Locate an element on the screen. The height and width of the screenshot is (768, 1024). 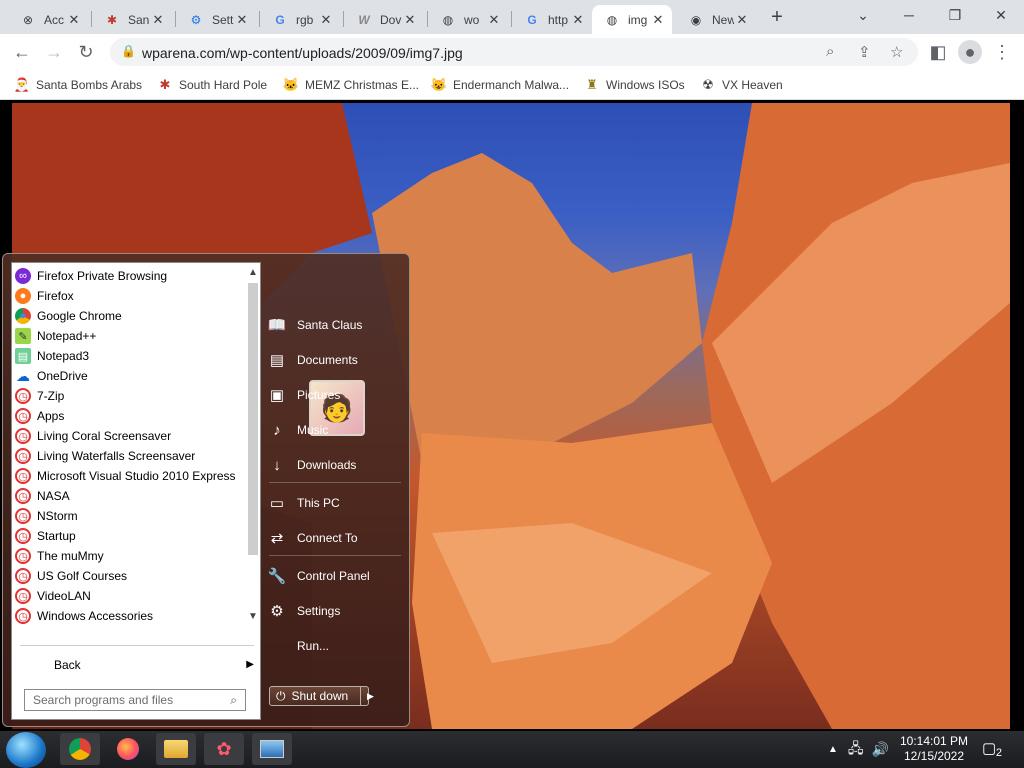
program-item: ◷ Living Coral Screensaver is located at coordinates (128, 436).